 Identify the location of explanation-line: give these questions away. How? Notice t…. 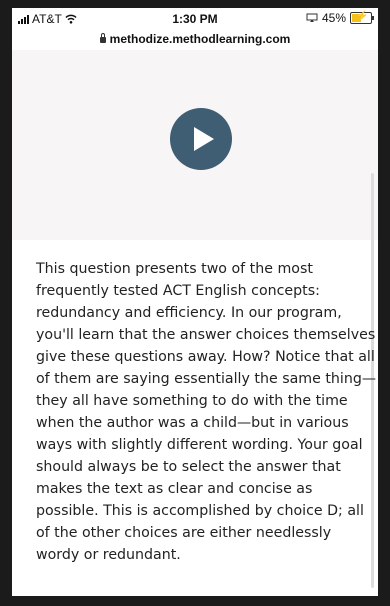
(205, 357).